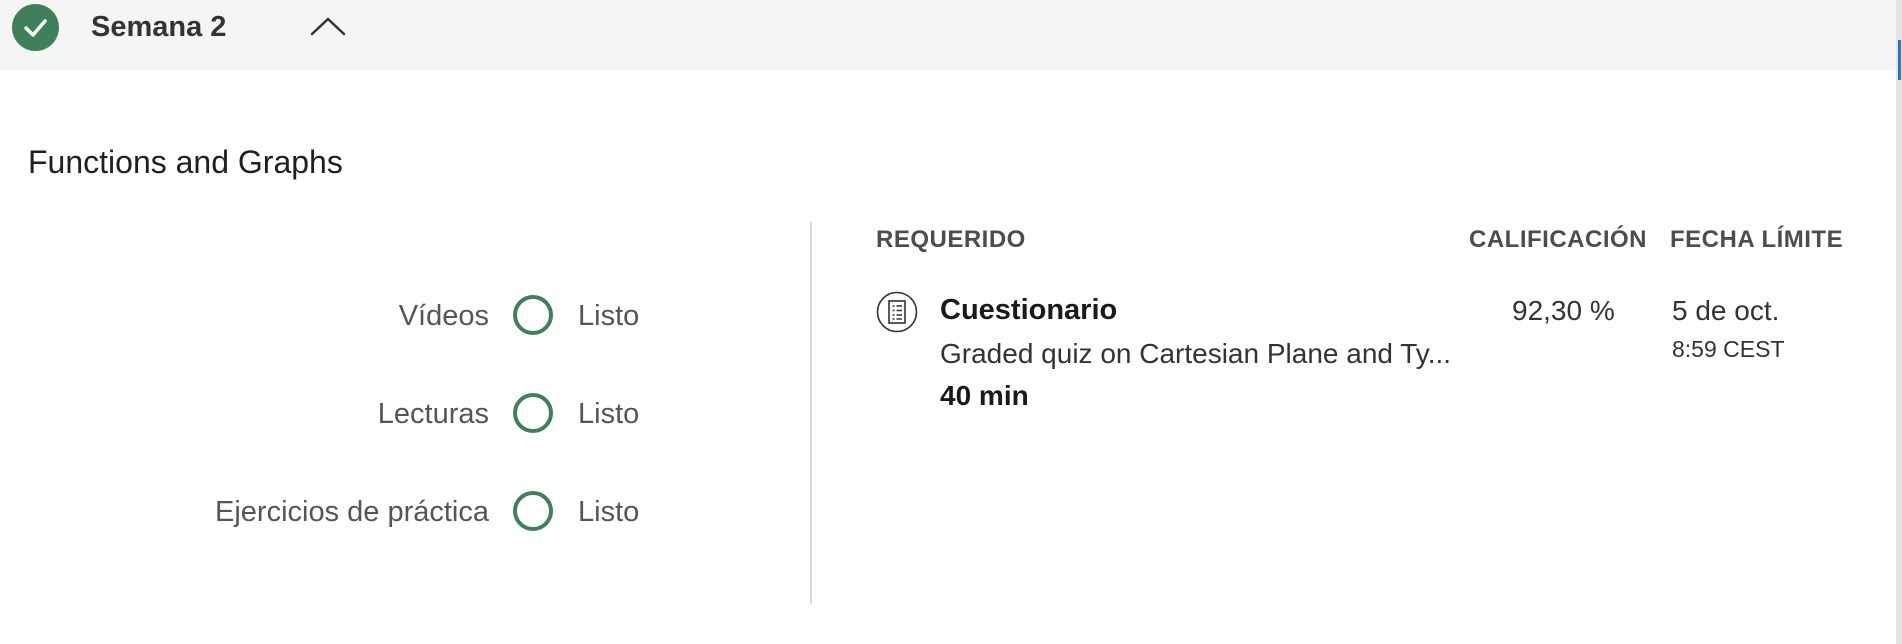 The image size is (1902, 644). I want to click on quiz-document-icon, so click(897, 312).